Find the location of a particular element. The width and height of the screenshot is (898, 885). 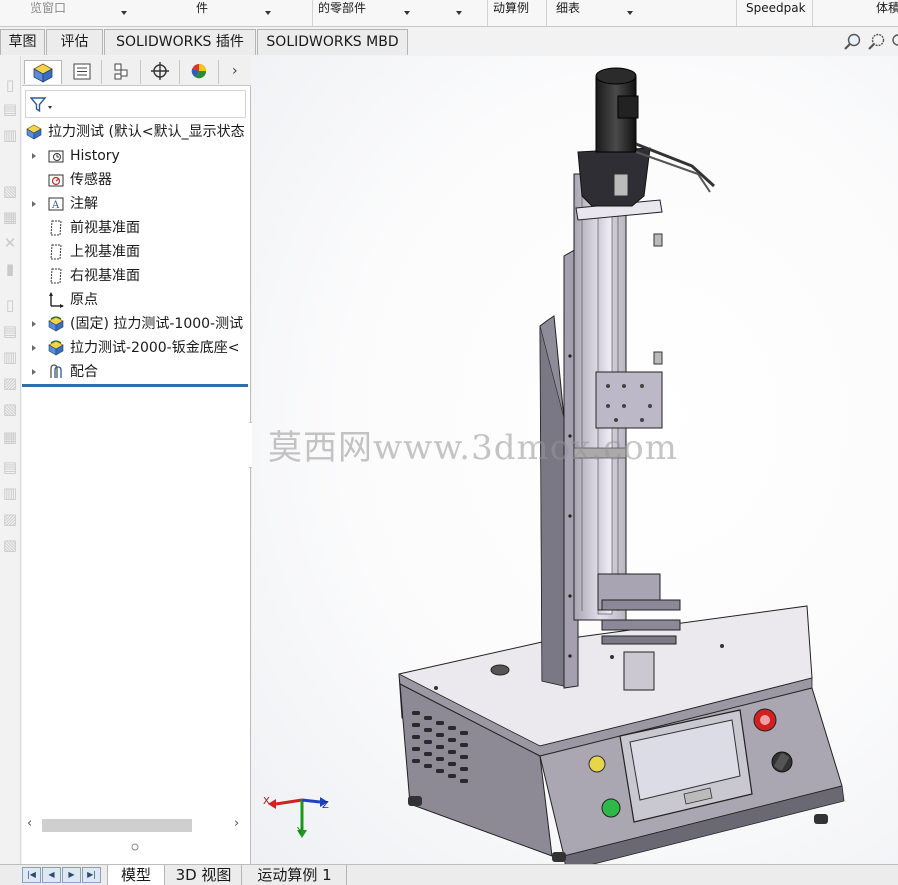

feature-tree-scrollbar: ‹ › is located at coordinates (136, 825).